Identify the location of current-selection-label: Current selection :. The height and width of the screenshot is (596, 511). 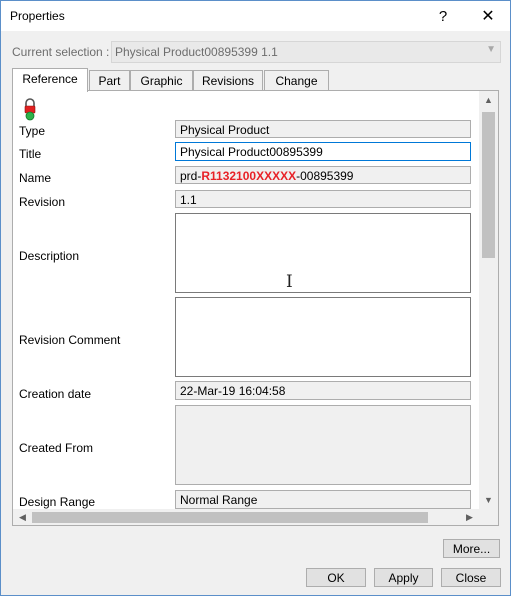
(61, 52).